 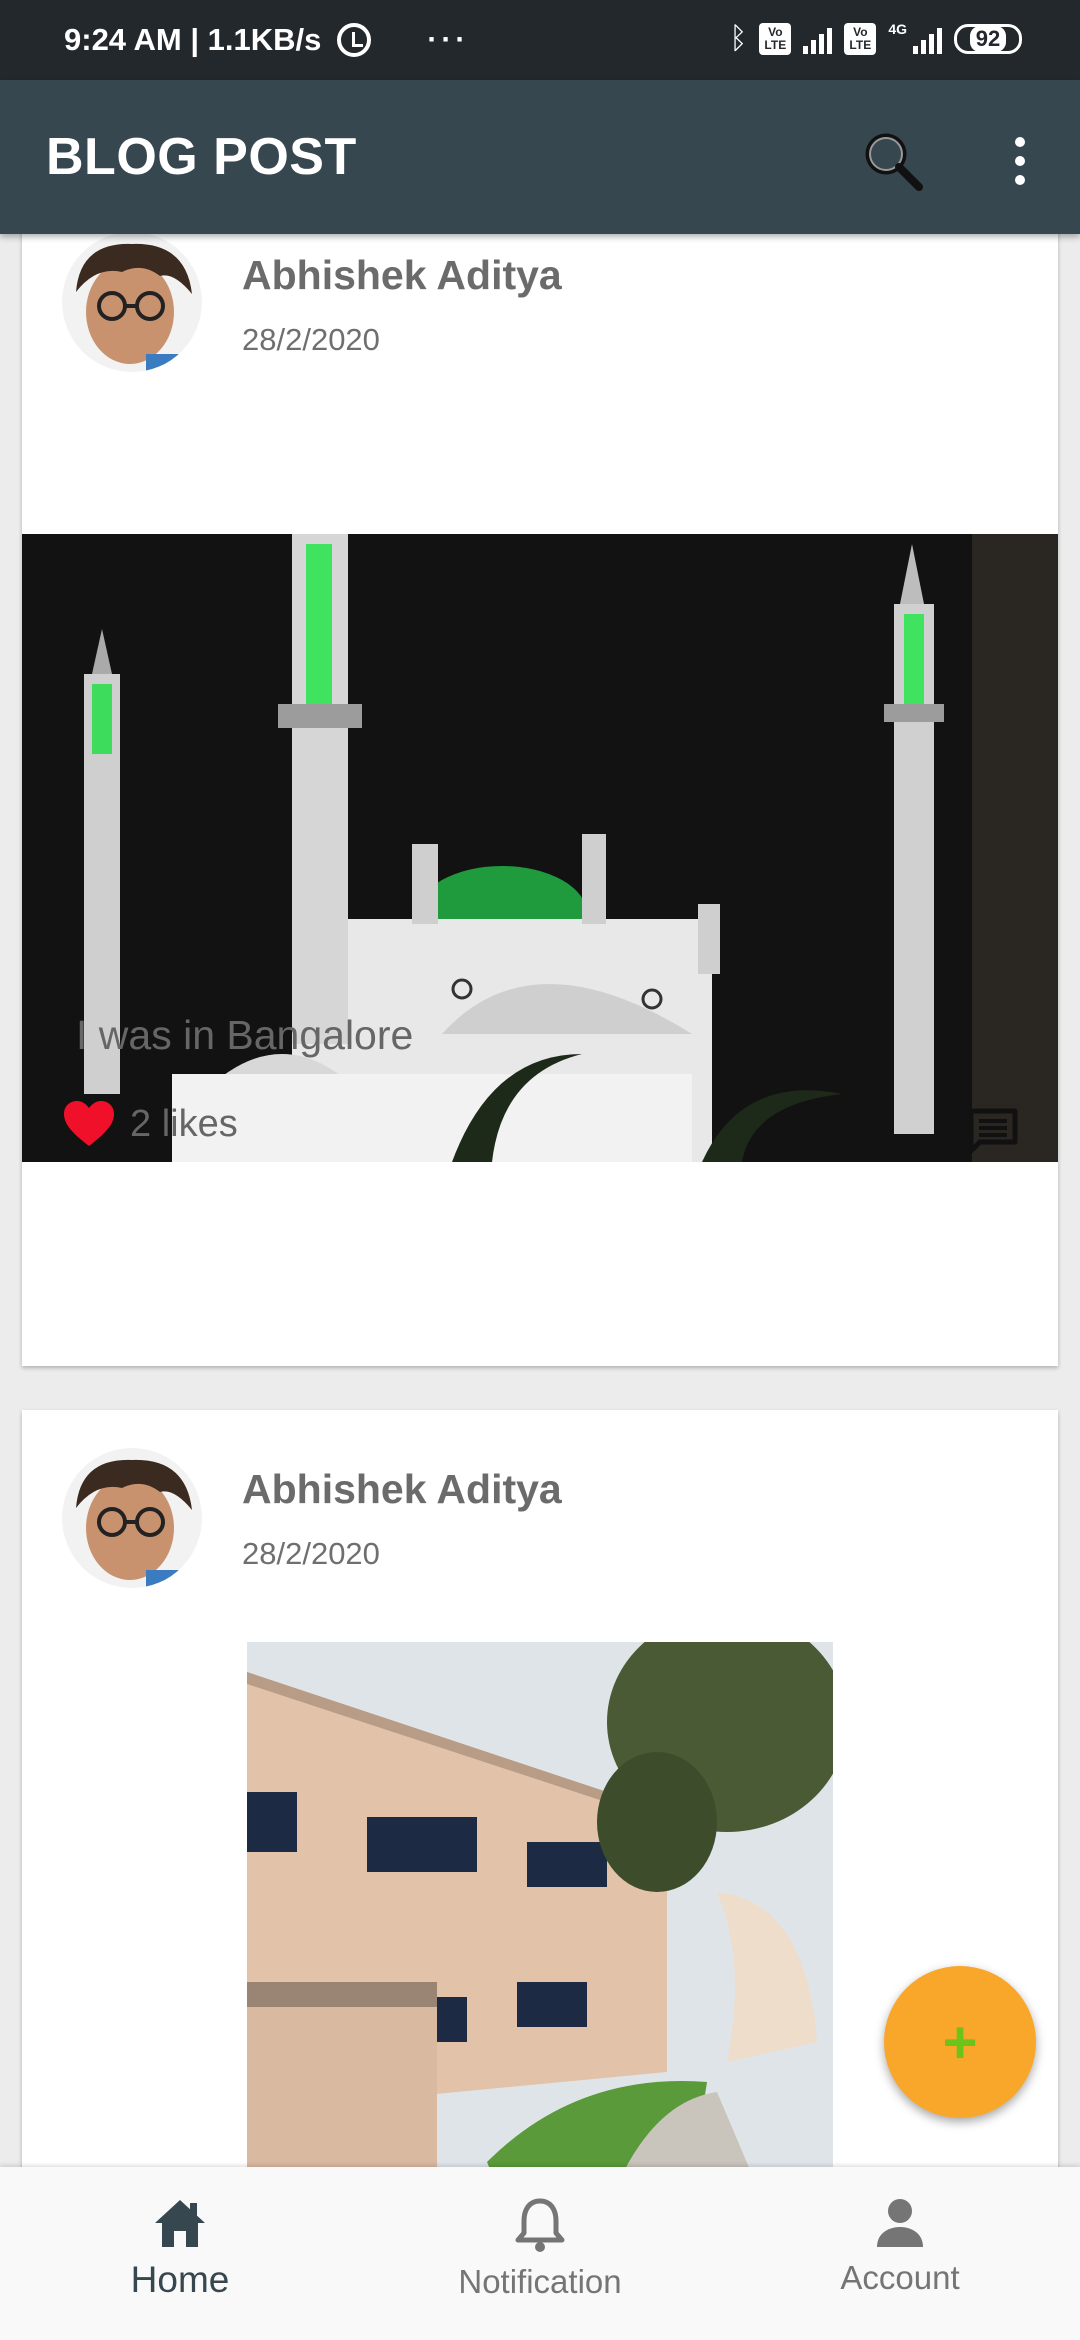 What do you see at coordinates (540, 2281) in the screenshot?
I see `nav-notification-label: Notification` at bounding box center [540, 2281].